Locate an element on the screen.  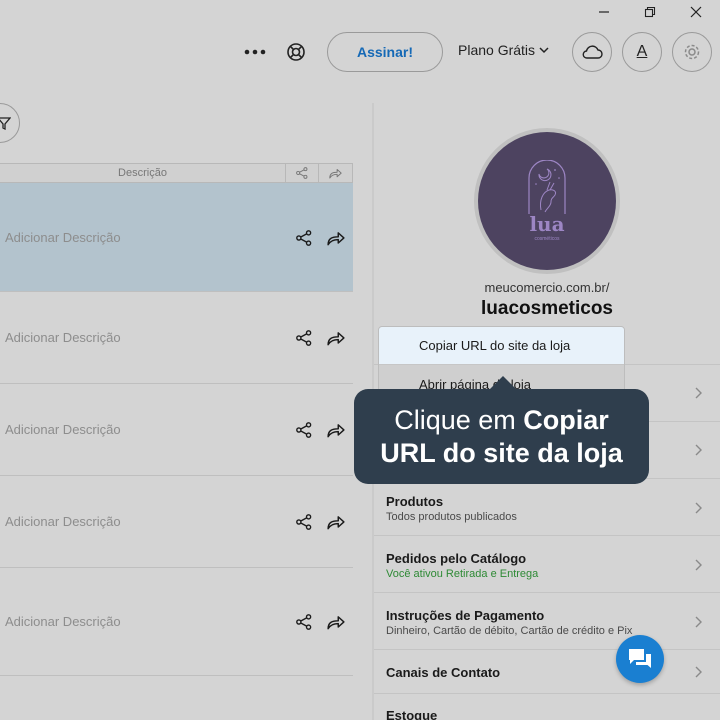
table-header: Descrição is located at coordinates (176, 173).